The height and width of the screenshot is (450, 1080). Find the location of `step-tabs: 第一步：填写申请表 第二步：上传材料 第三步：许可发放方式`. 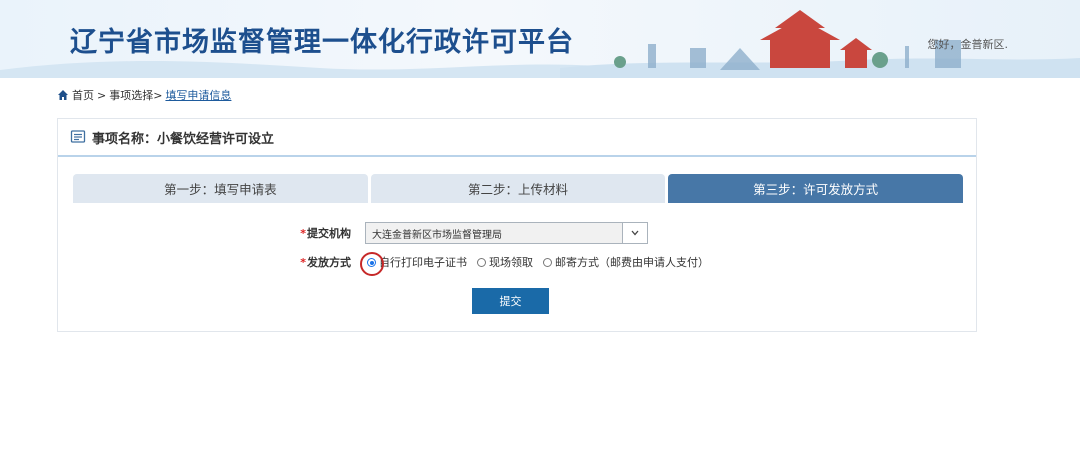

step-tabs: 第一步：填写申请表 第二步：上传材料 第三步：许可发放方式 is located at coordinates (518, 188).